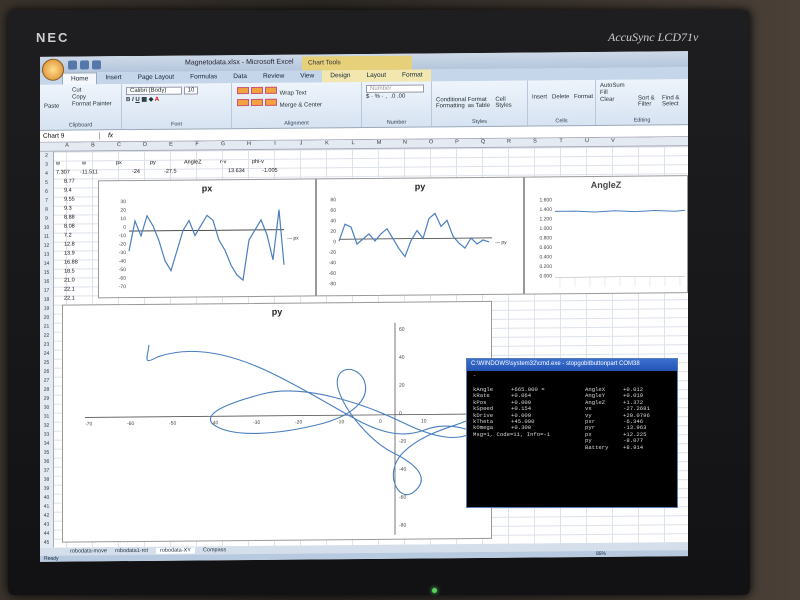 This screenshot has width=800, height=600. Describe the element at coordinates (273, 77) in the screenshot. I see `tab-review: Review` at that location.